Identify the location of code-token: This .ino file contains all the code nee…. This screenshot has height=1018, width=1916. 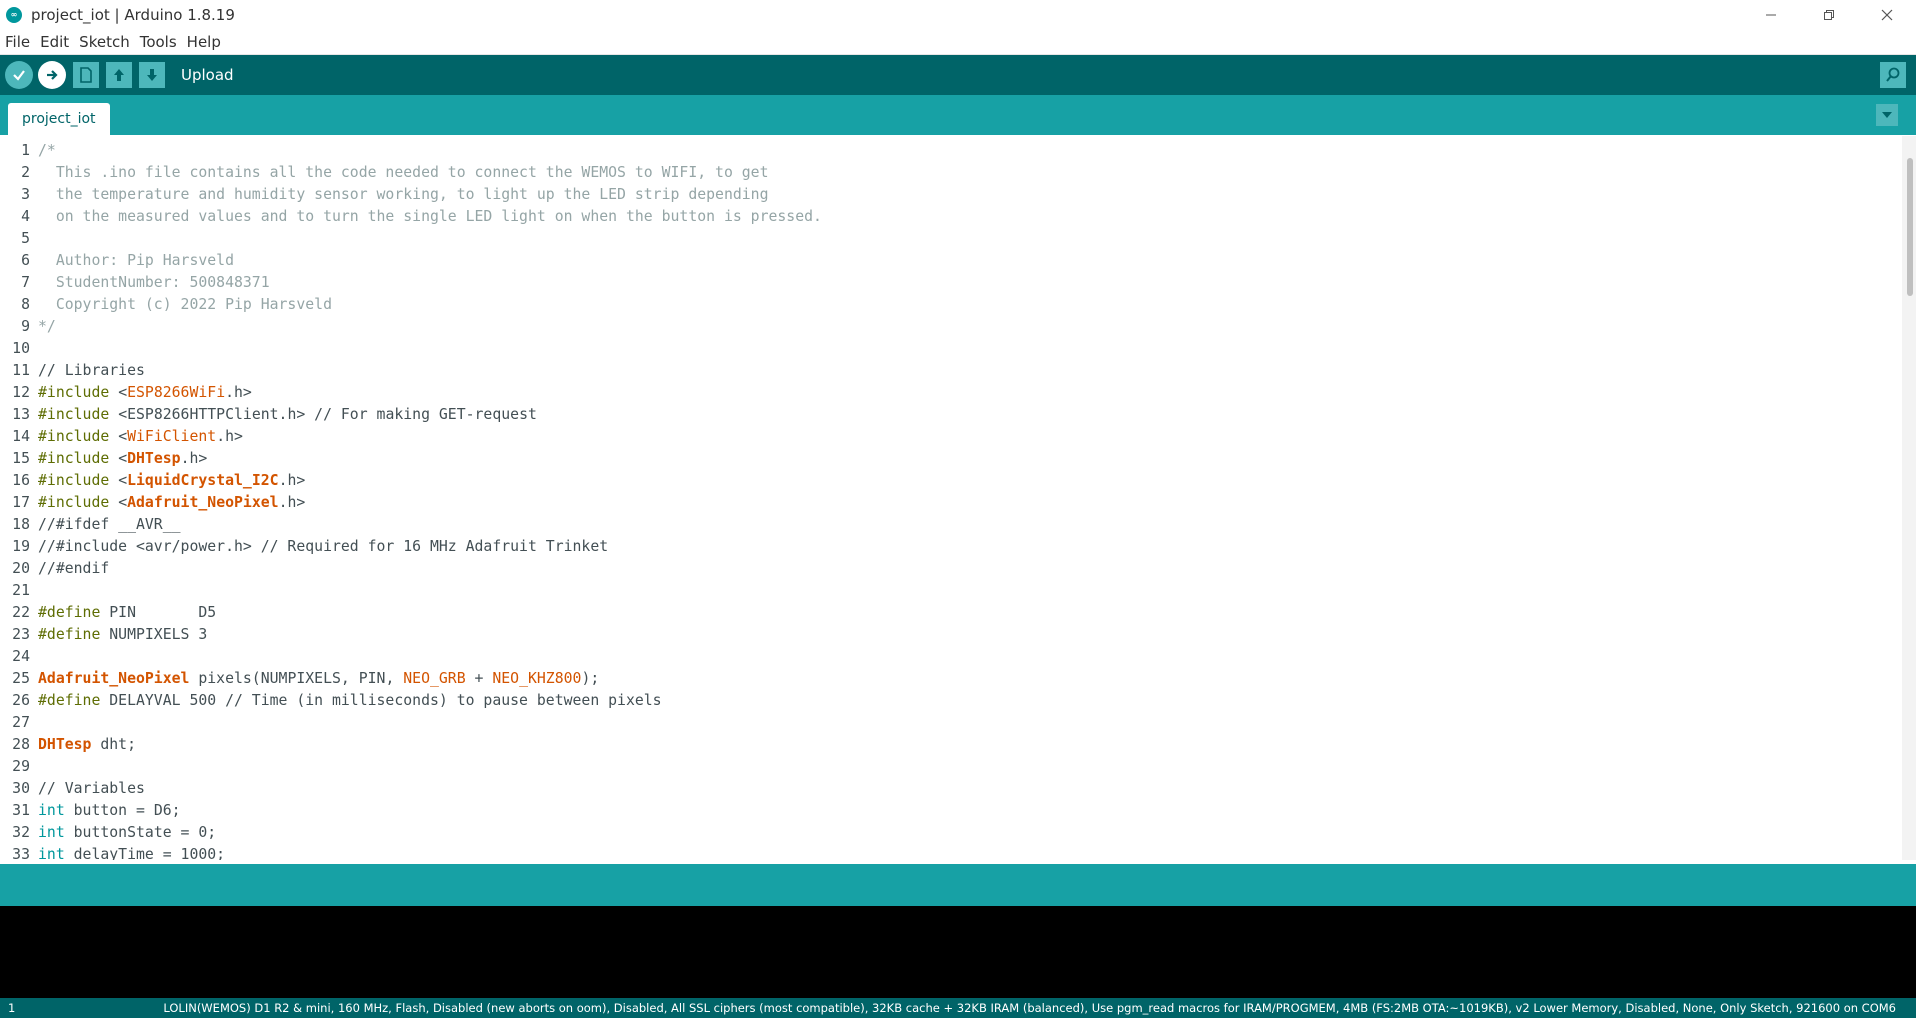
(403, 172).